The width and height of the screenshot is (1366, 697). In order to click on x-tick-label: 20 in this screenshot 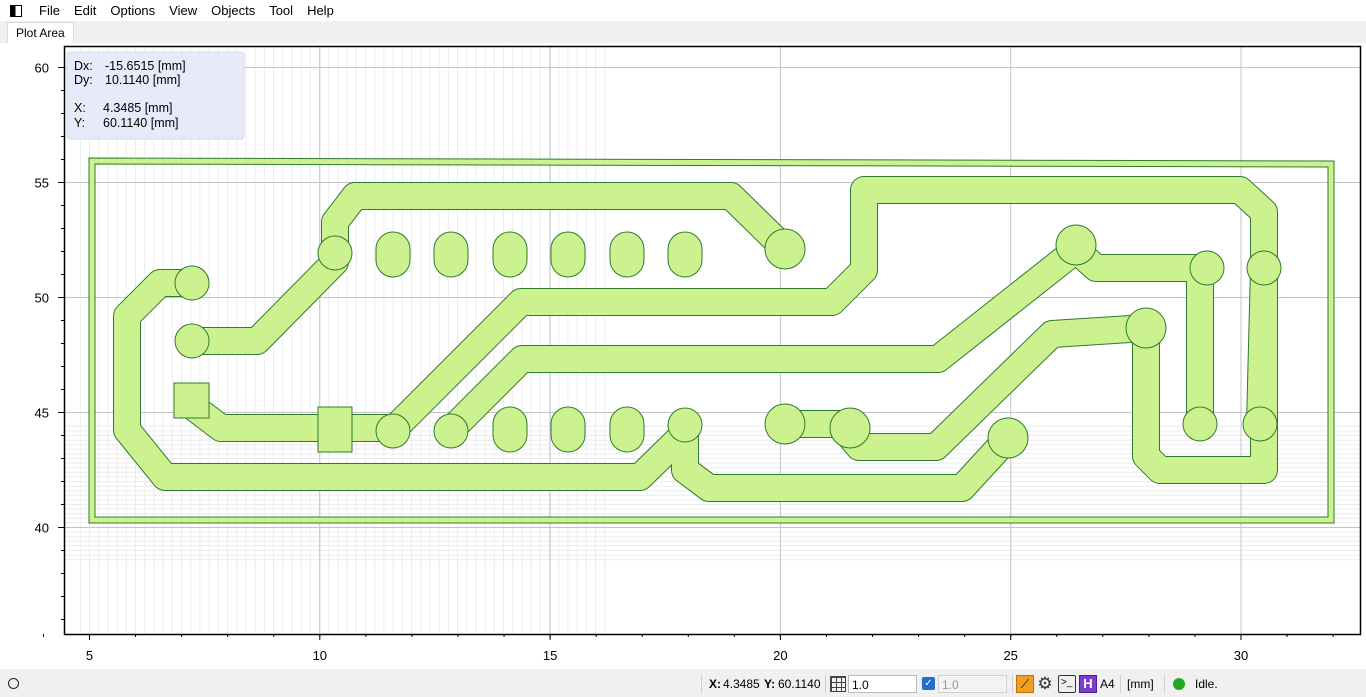, I will do `click(780, 655)`.